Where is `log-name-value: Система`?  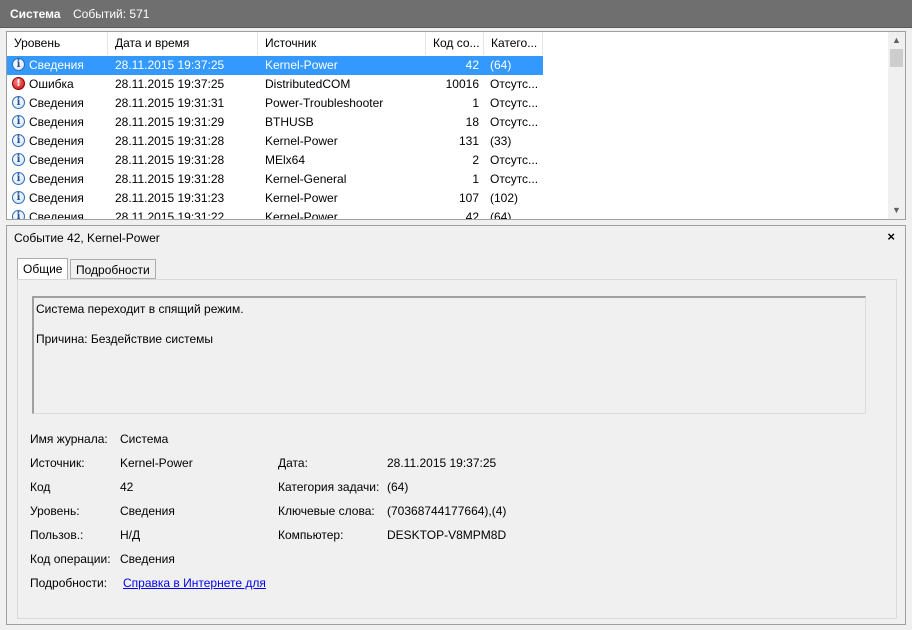 log-name-value: Система is located at coordinates (144, 439).